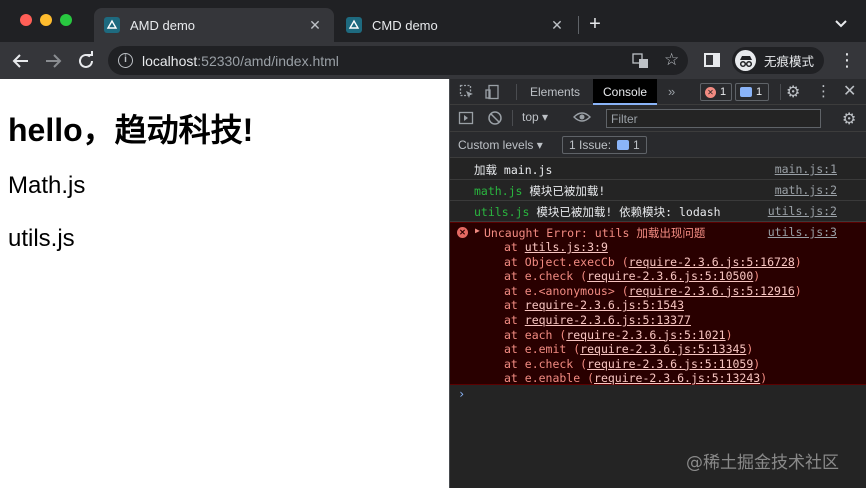 The image size is (866, 488). I want to click on filter-input, so click(713, 118).